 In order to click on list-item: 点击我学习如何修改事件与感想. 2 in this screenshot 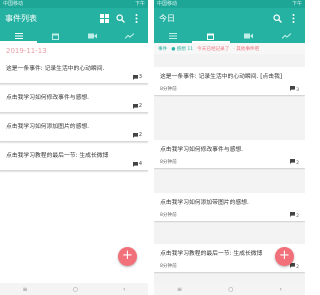, I will do `click(74, 100)`.